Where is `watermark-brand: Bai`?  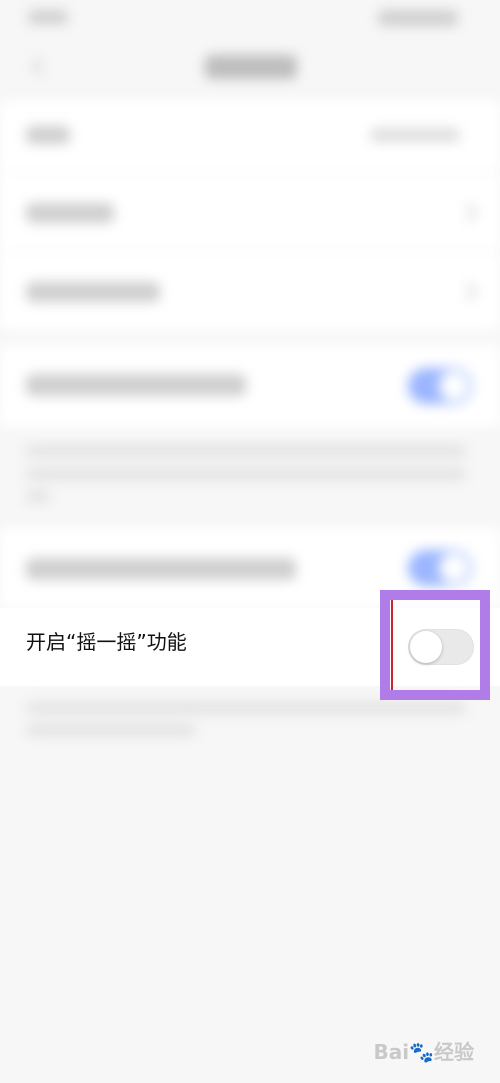 watermark-brand: Bai is located at coordinates (391, 1052).